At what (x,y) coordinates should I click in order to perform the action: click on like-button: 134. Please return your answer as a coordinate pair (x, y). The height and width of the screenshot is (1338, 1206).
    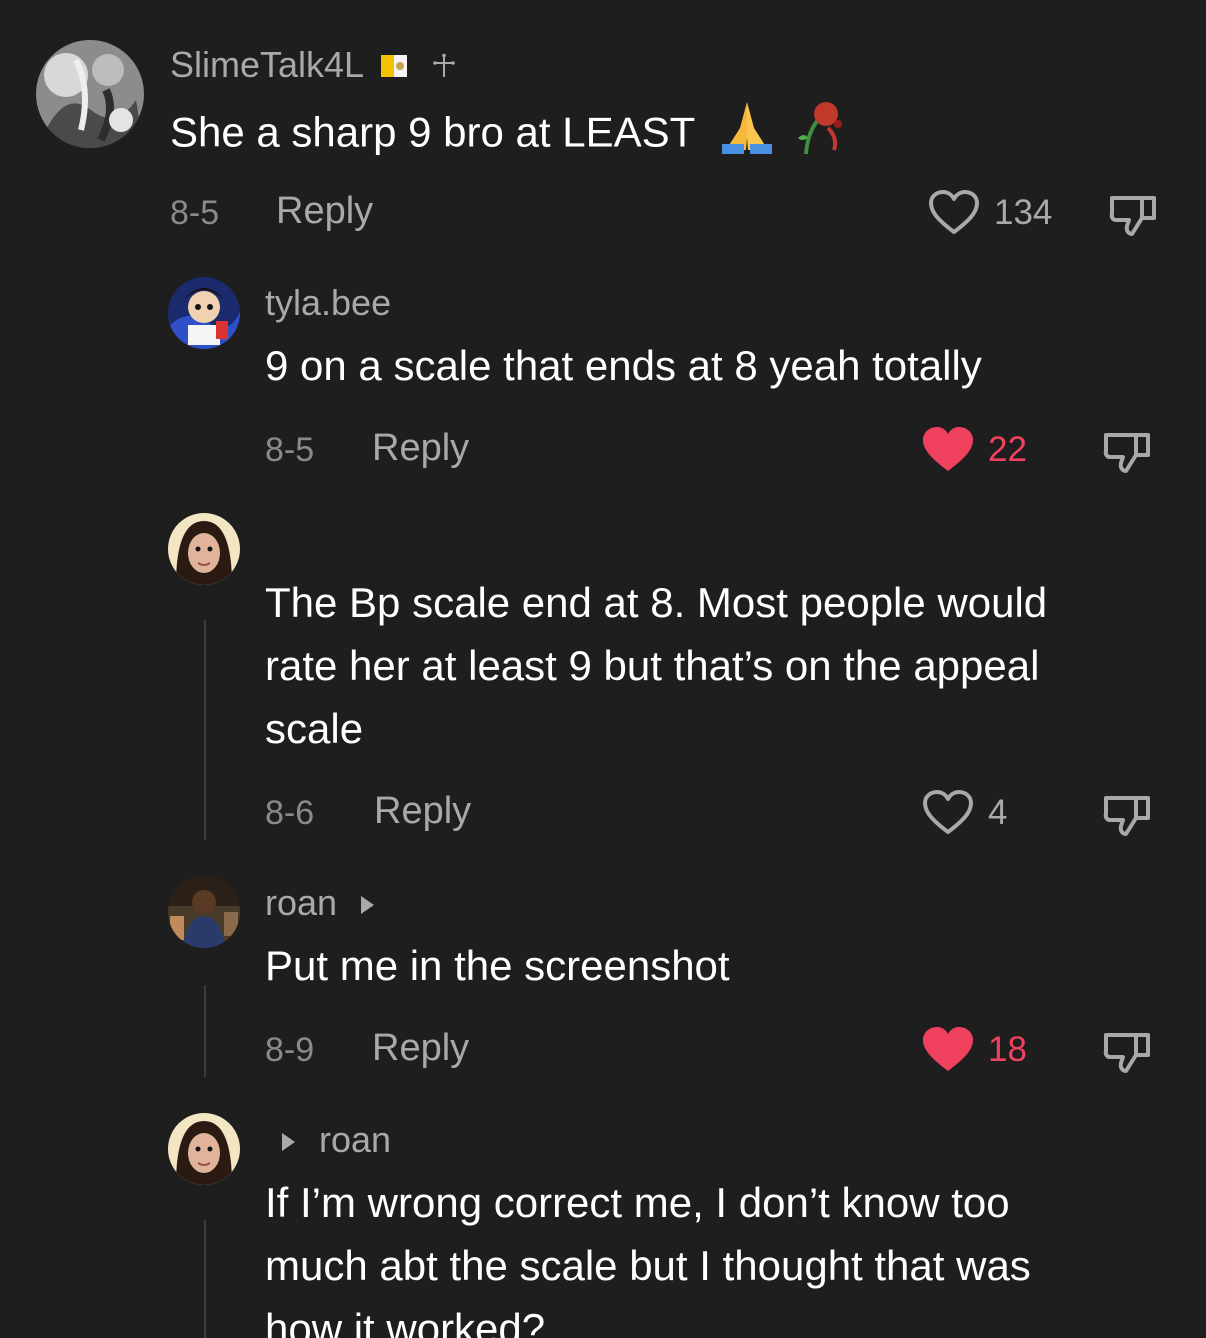
    Looking at the image, I should click on (990, 213).